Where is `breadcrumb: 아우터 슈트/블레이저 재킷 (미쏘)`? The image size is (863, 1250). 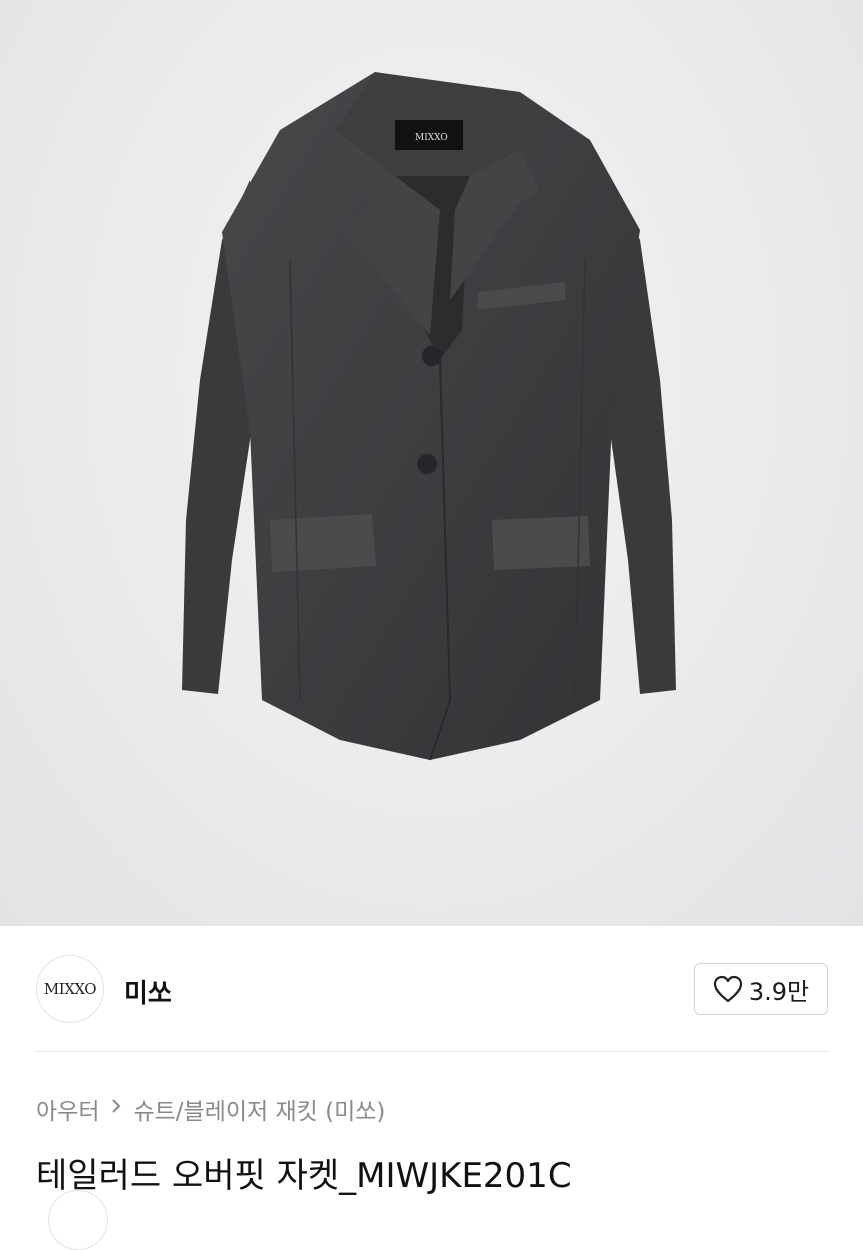 breadcrumb: 아우터 슈트/블레이저 재킷 (미쏘) is located at coordinates (210, 1109).